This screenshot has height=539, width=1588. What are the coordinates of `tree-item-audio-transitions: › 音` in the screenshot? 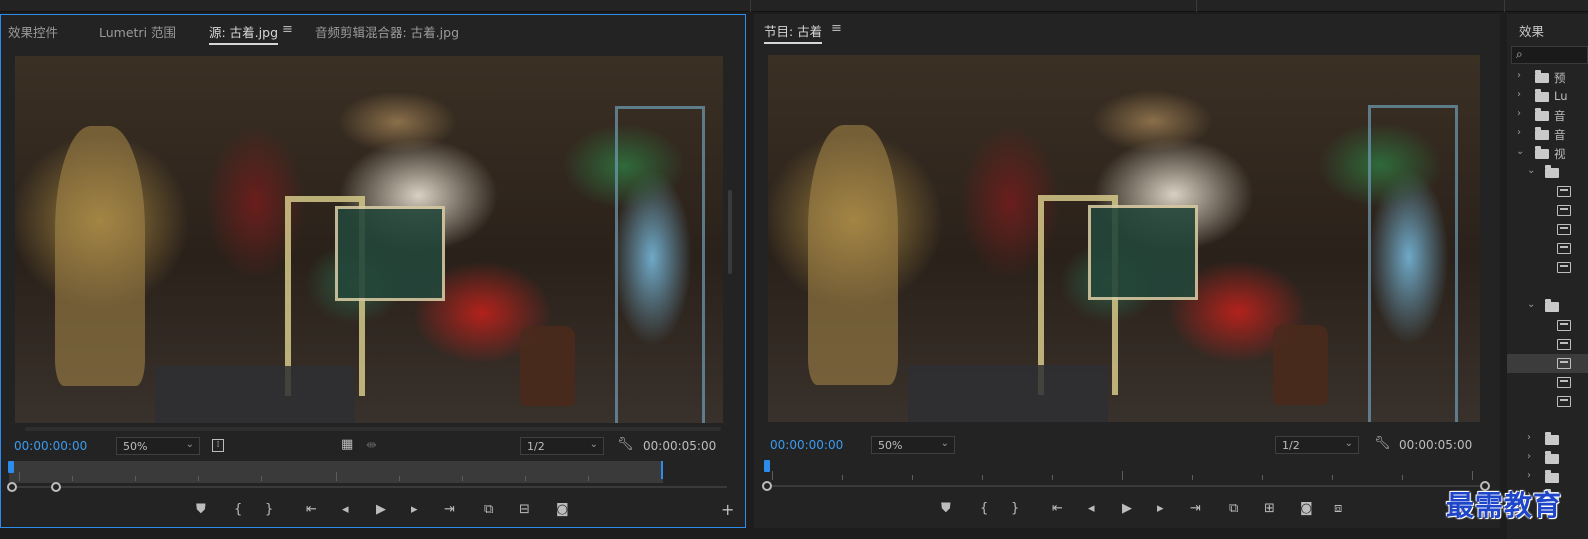 It's located at (1547, 134).